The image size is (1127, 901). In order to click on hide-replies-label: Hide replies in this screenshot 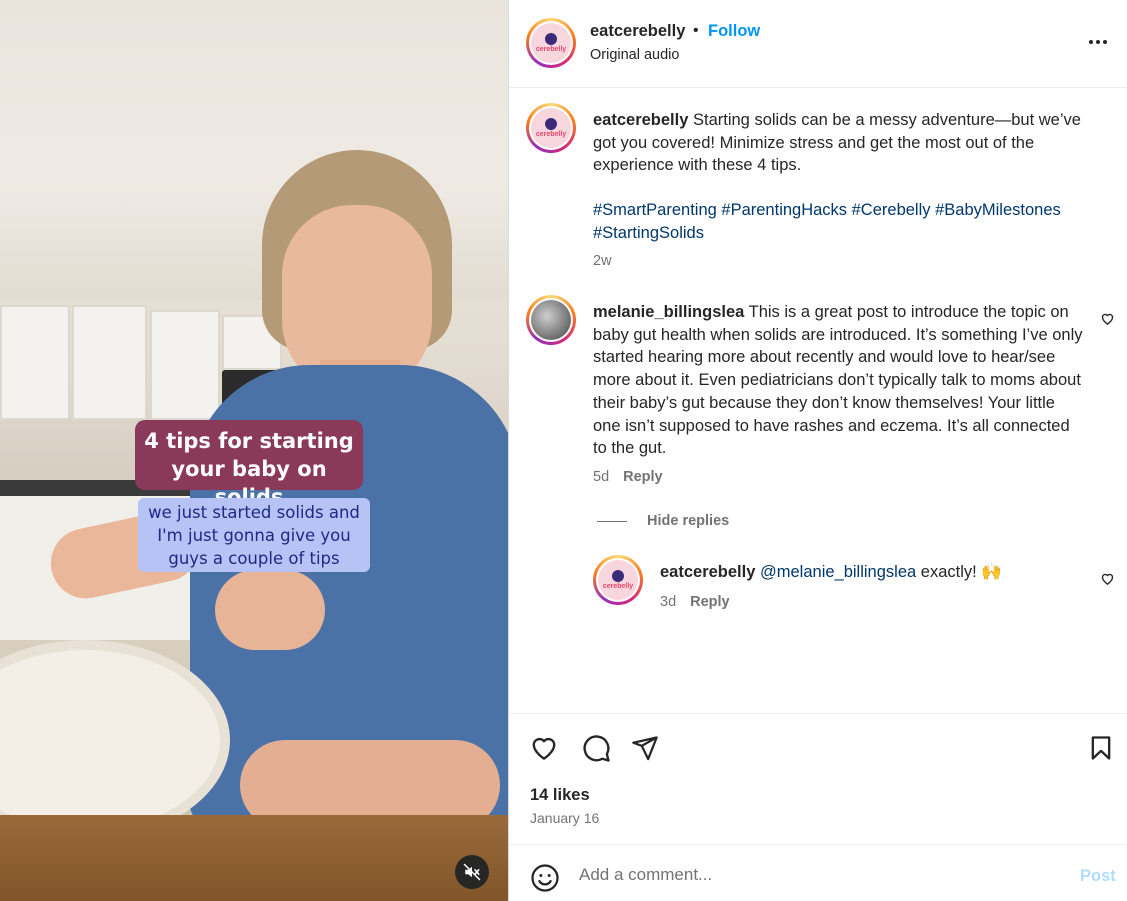, I will do `click(688, 521)`.